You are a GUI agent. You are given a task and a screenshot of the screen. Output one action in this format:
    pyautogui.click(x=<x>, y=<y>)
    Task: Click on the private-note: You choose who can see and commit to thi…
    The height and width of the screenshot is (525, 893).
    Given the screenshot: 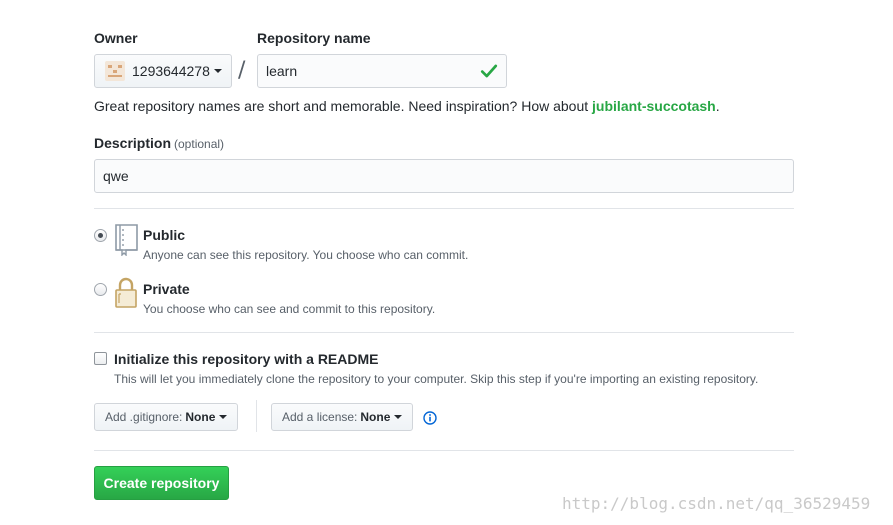 What is the action you would take?
    pyautogui.click(x=289, y=309)
    